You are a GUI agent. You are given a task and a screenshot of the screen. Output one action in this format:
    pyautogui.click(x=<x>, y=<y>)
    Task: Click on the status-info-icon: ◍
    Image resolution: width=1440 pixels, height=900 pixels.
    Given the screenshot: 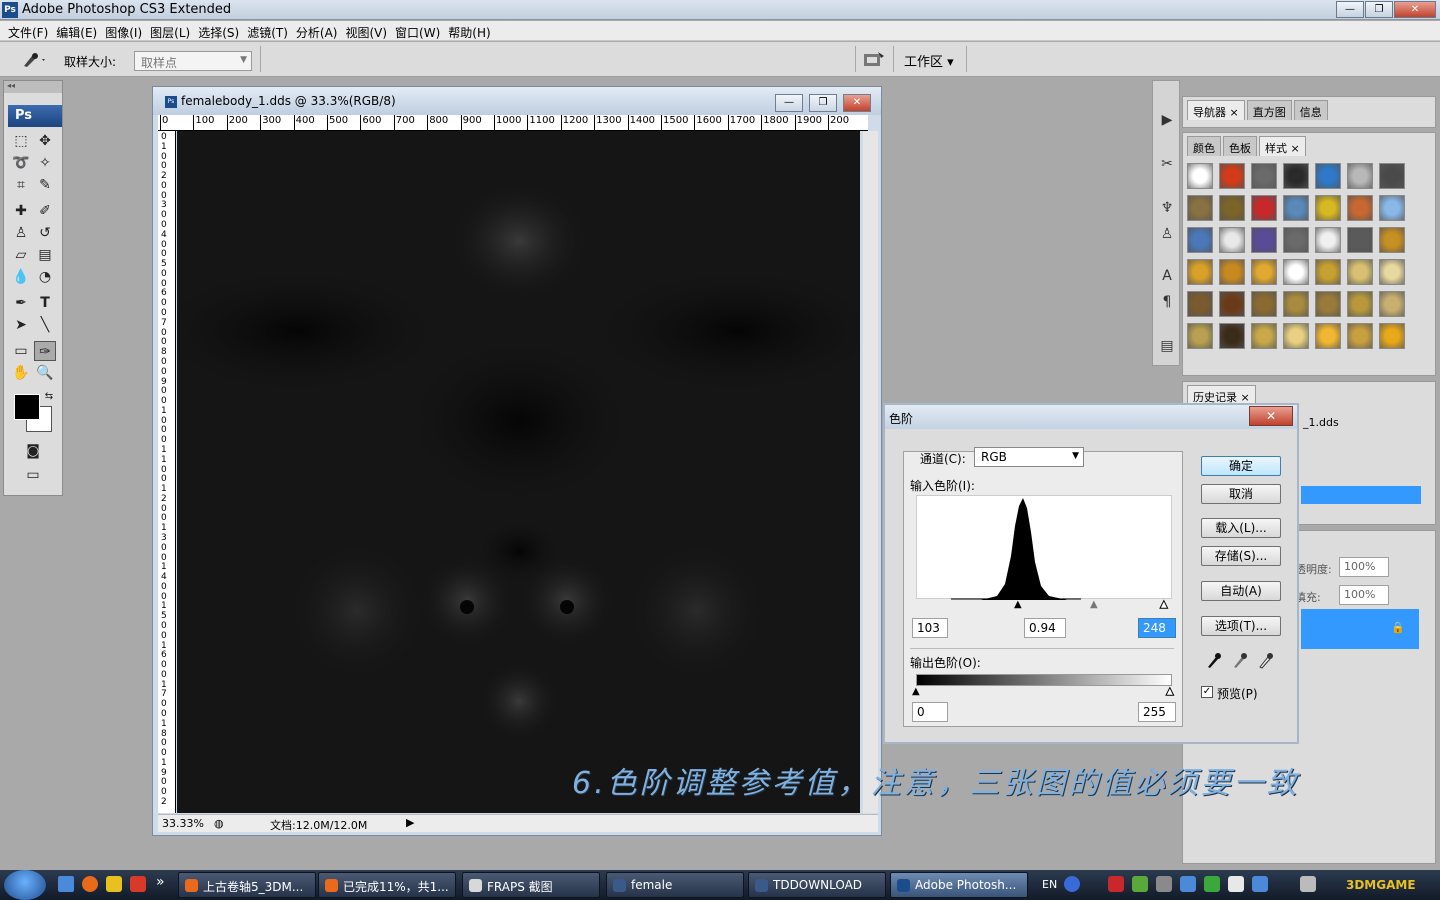 What is the action you would take?
    pyautogui.click(x=219, y=823)
    